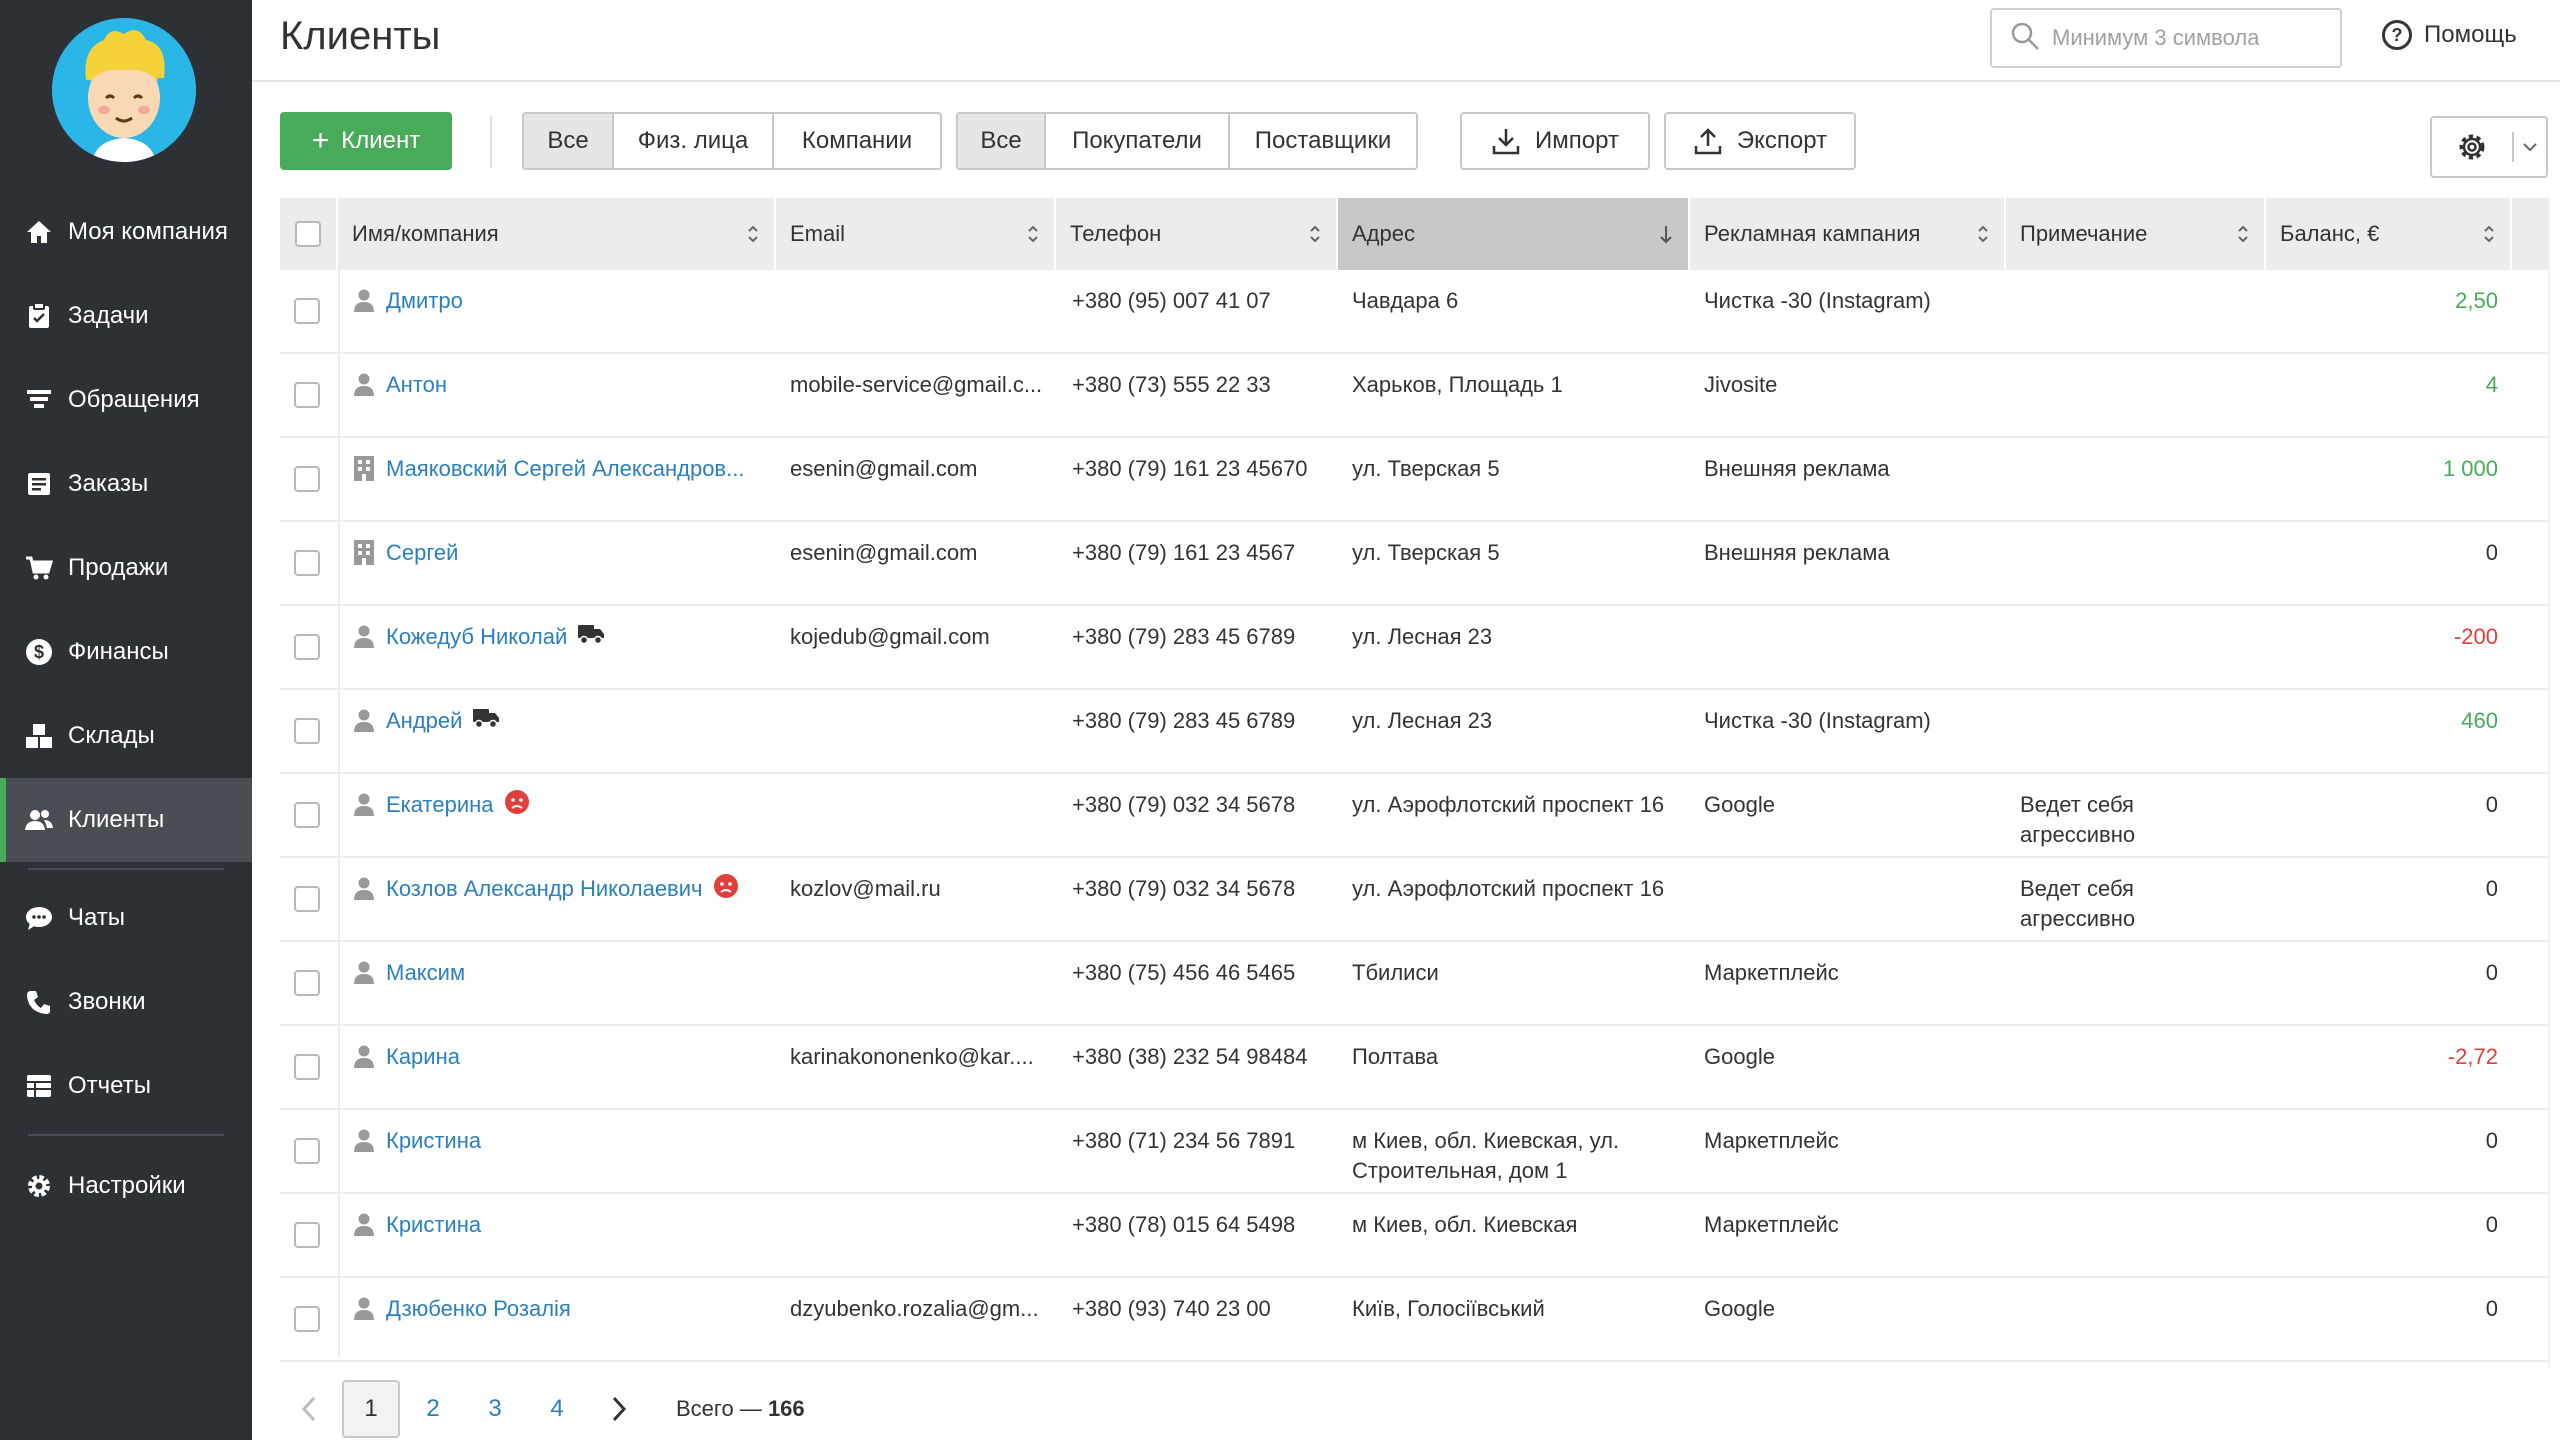  What do you see at coordinates (544, 888) in the screenshot?
I see `client-name-link: Козлов Александр Николаевич` at bounding box center [544, 888].